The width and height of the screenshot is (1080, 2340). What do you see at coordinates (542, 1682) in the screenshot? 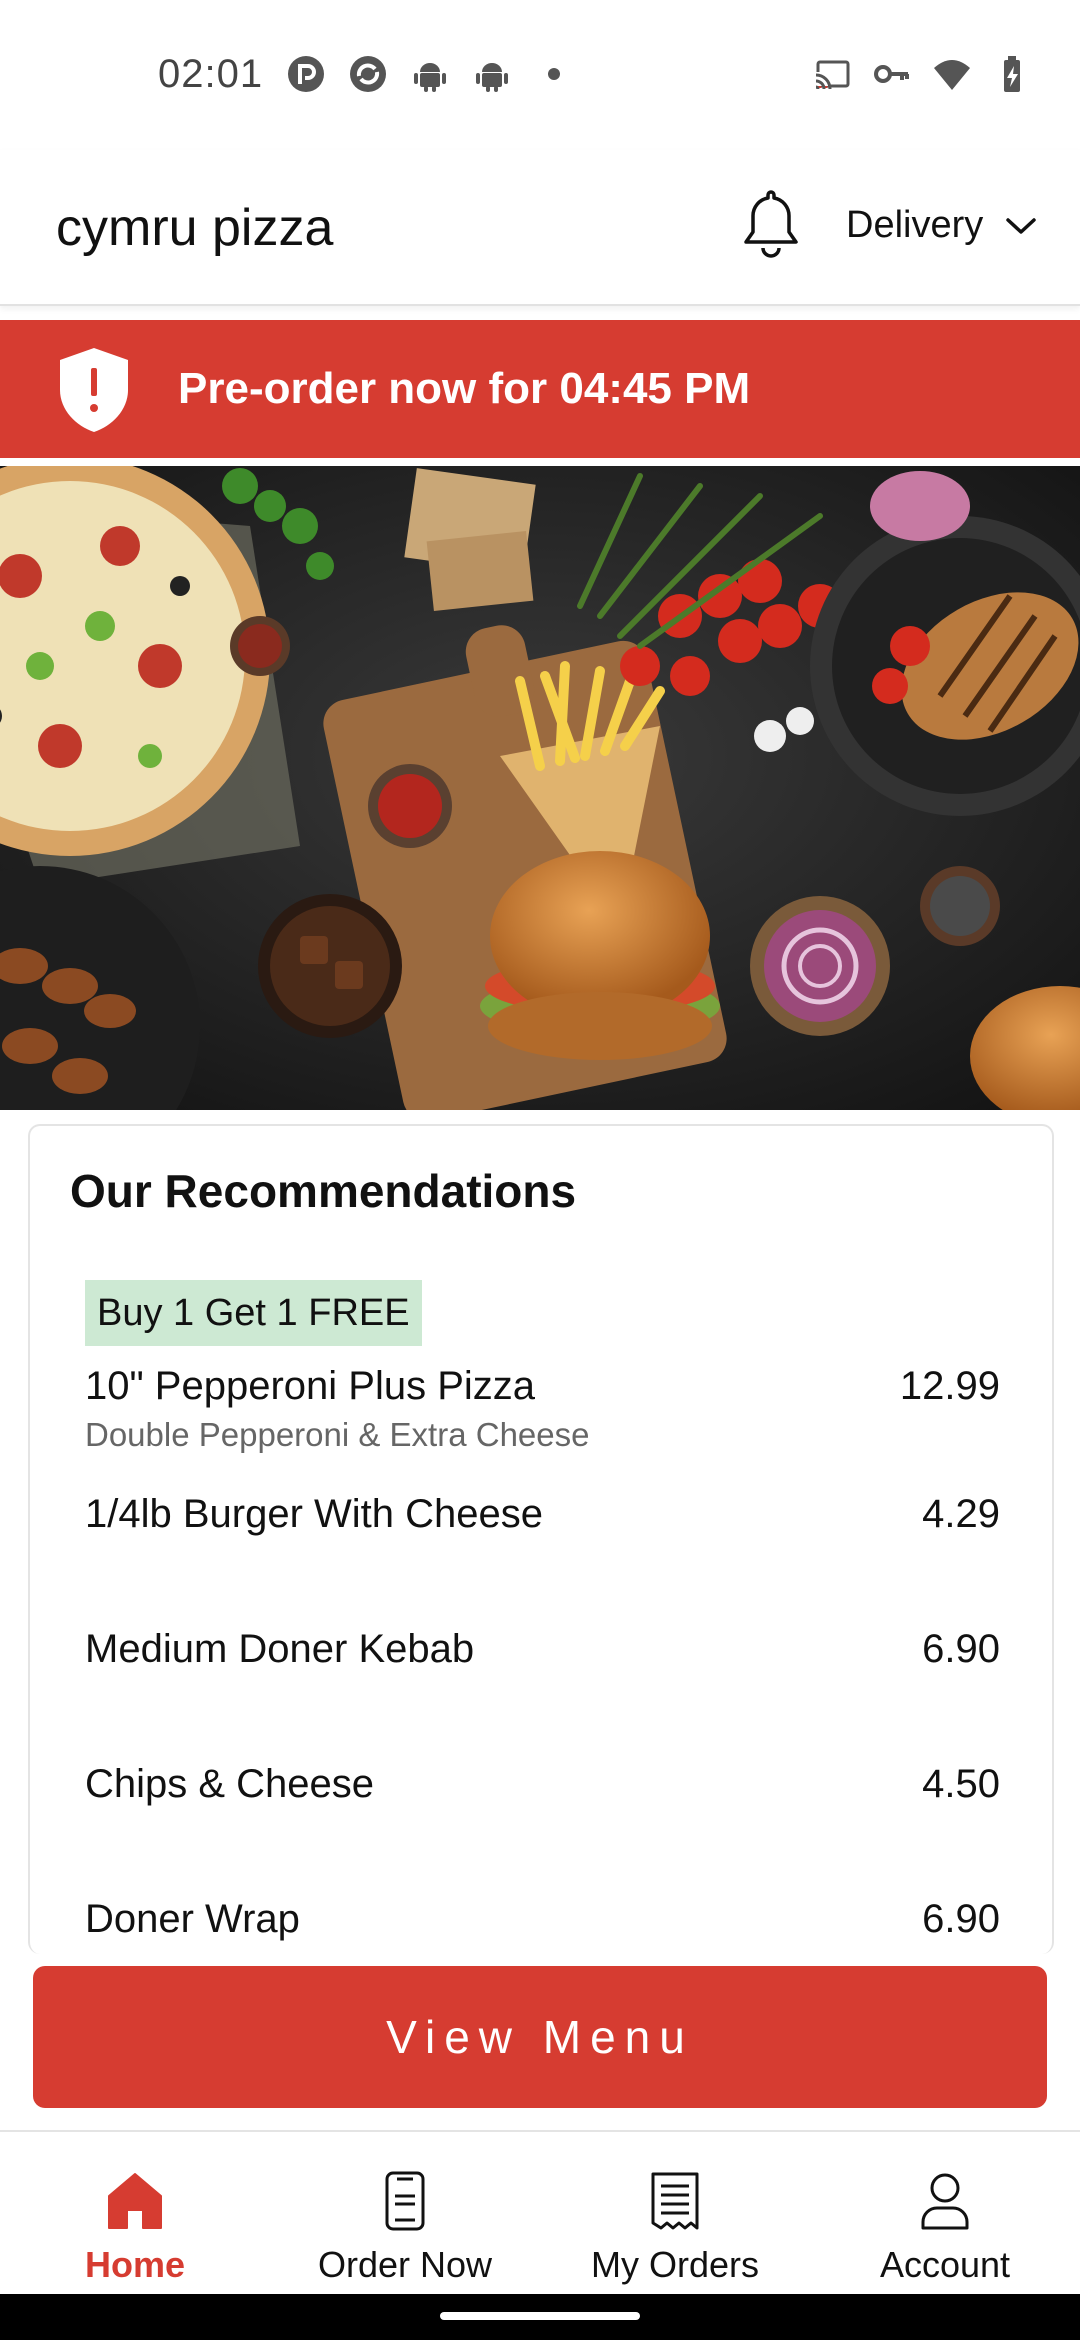
I see `recommendation-item-doner-kebab: Medium Doner Kebab 6.90` at bounding box center [542, 1682].